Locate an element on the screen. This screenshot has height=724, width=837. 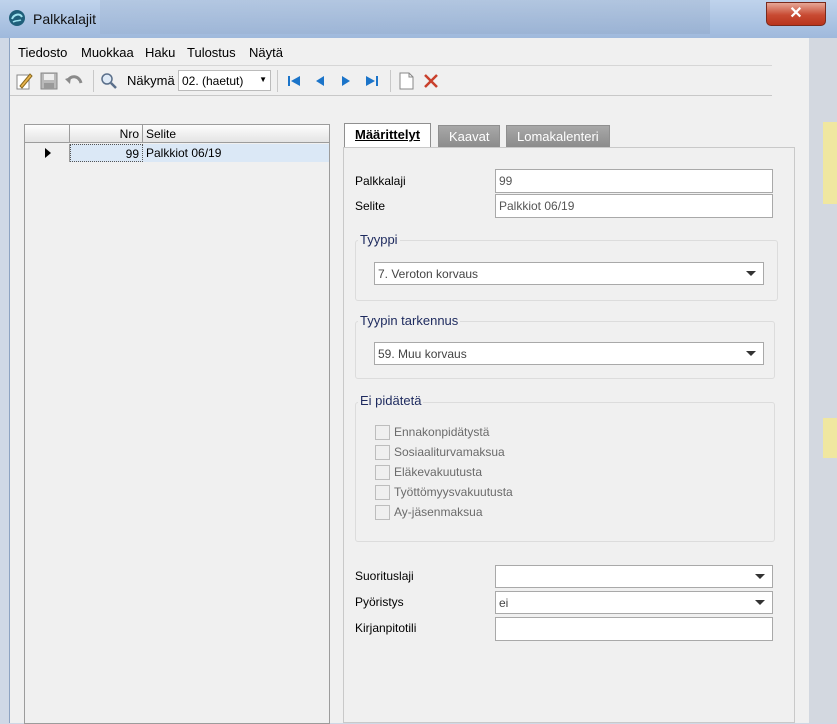
chevron-down-icon: ▼ is located at coordinates (263, 79).